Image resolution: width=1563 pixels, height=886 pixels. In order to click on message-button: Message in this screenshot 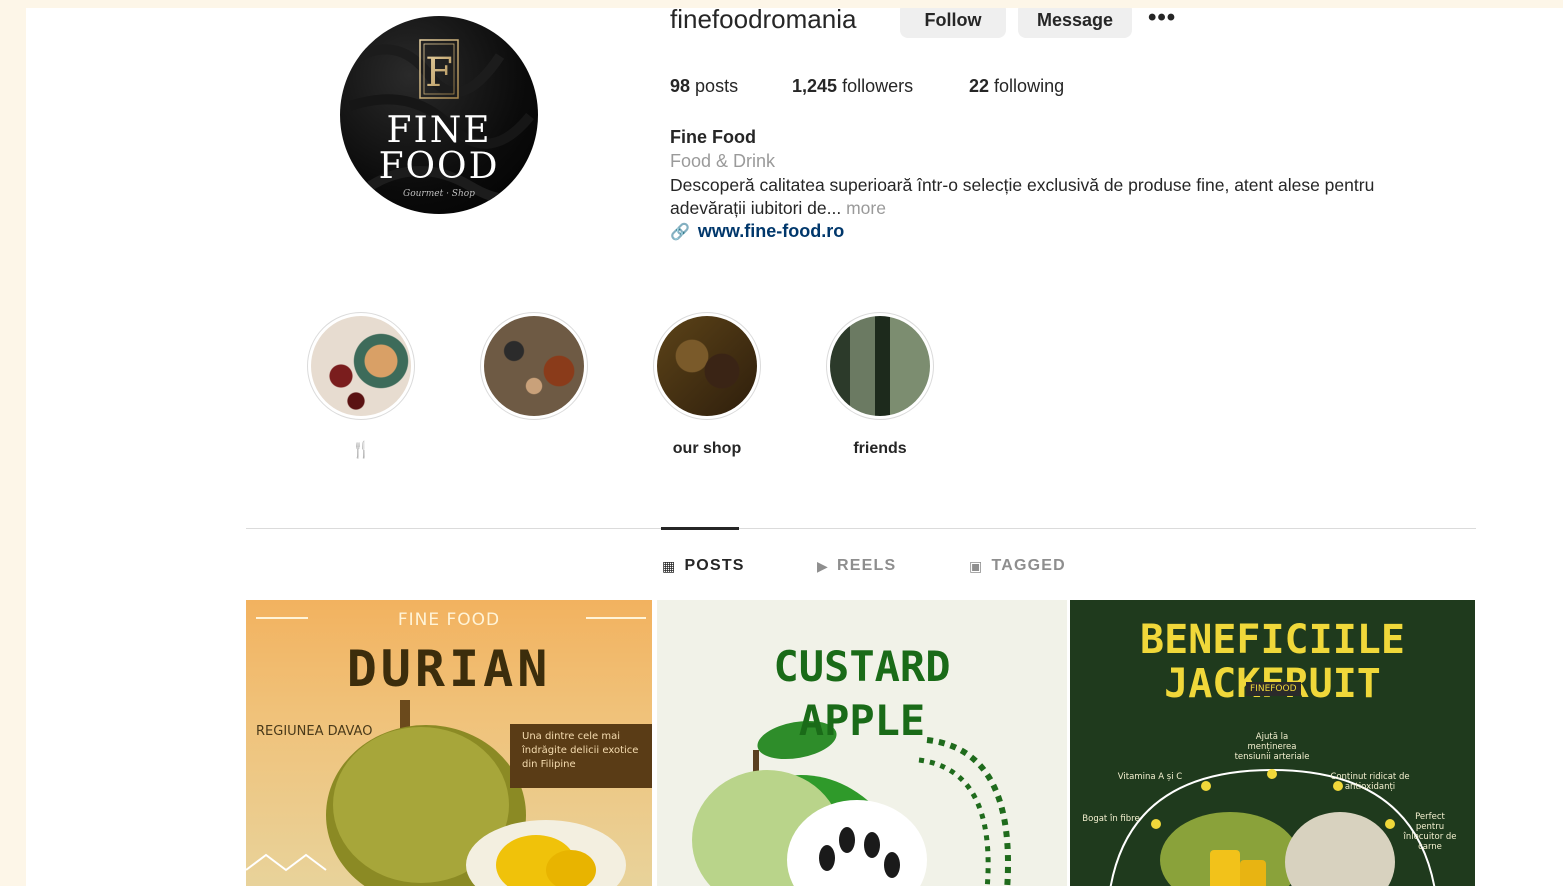, I will do `click(1075, 23)`.